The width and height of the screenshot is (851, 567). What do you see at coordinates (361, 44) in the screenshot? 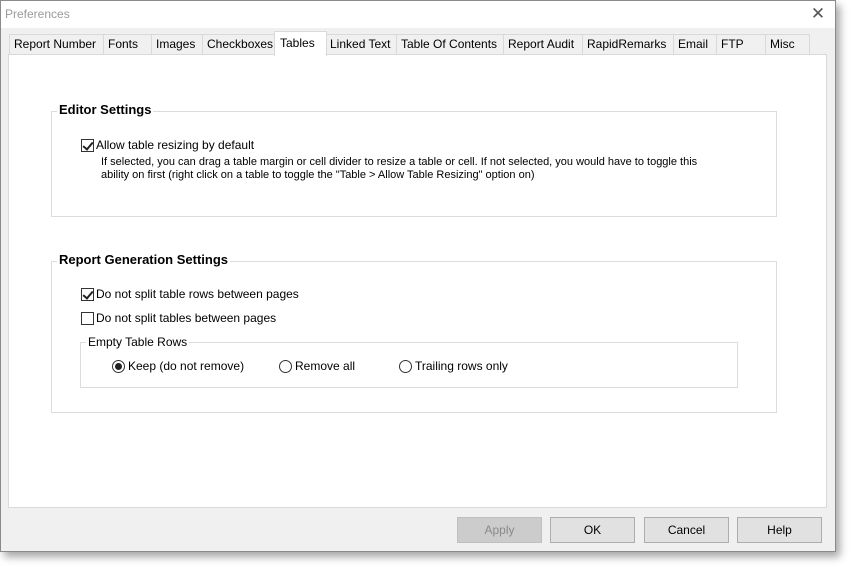
I see `tab-linked-text: Linked Text` at bounding box center [361, 44].